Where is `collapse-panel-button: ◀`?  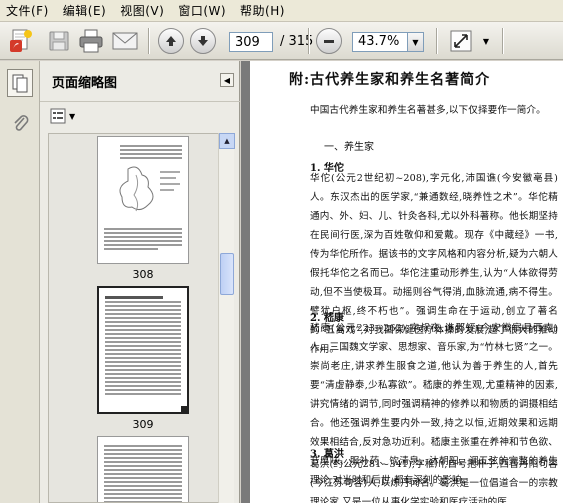 collapse-panel-button: ◀ is located at coordinates (227, 80).